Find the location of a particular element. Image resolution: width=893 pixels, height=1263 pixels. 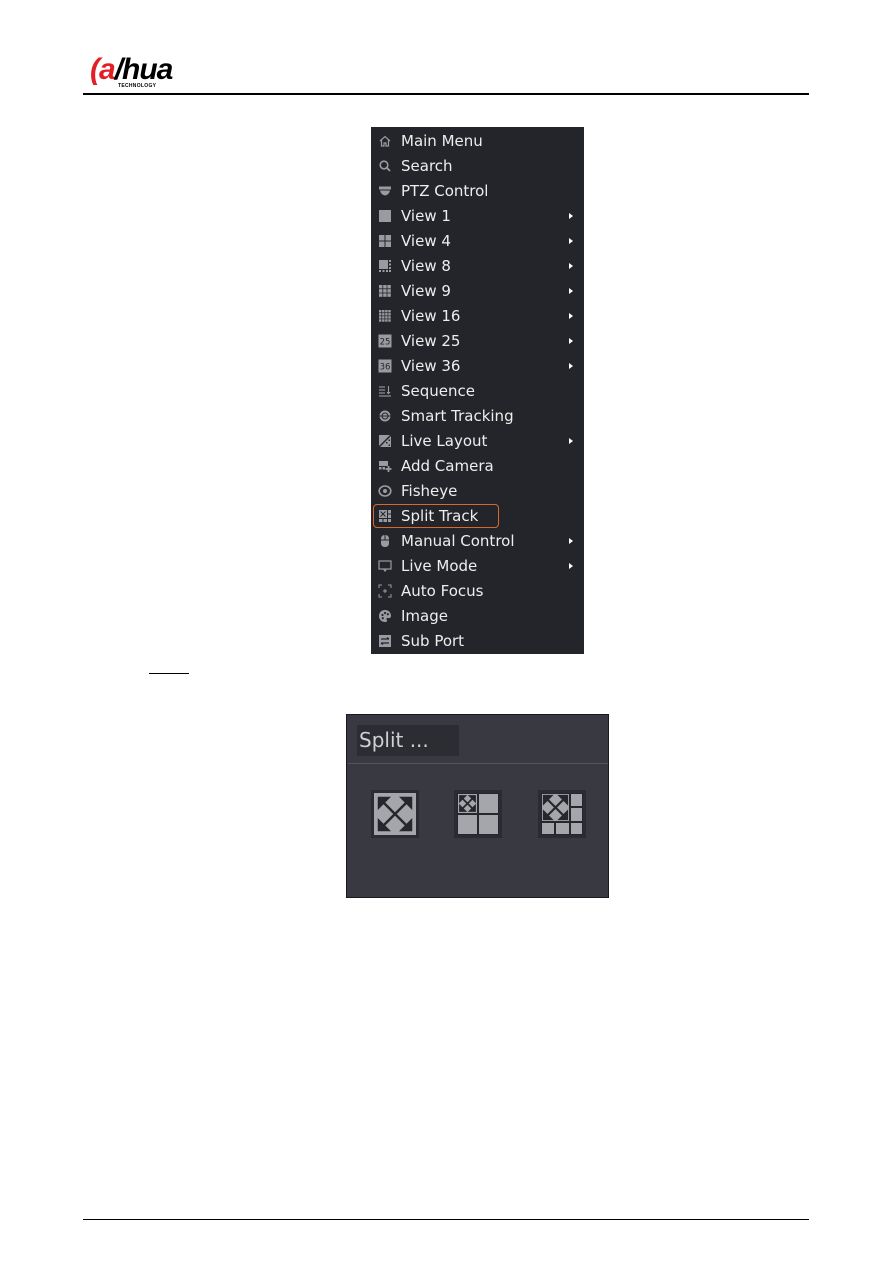

home-icon is located at coordinates (385, 141).